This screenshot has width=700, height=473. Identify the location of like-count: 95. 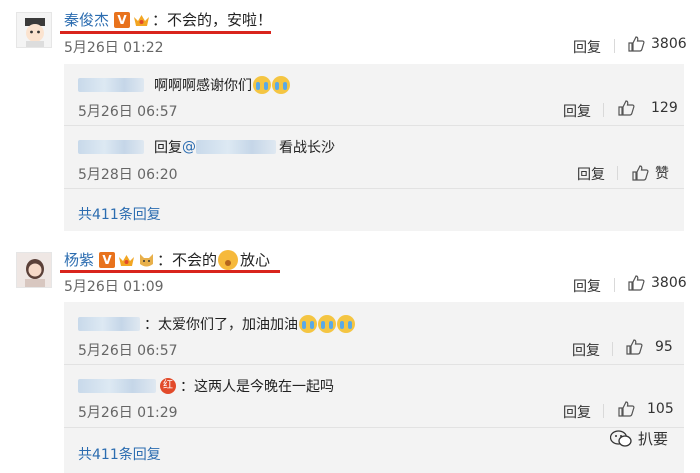
(664, 347).